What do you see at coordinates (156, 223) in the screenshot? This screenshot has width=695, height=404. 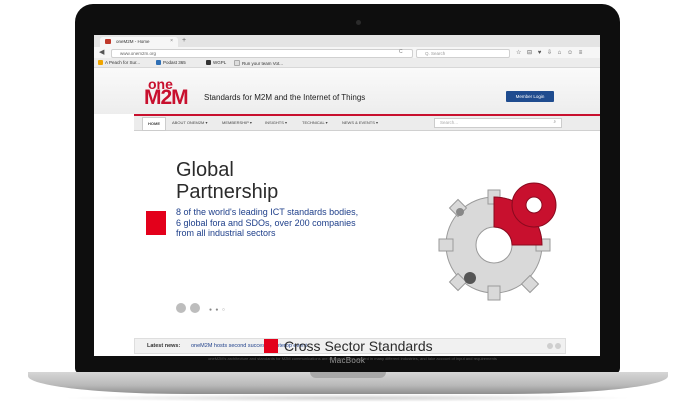 I see `hero-accent-square` at bounding box center [156, 223].